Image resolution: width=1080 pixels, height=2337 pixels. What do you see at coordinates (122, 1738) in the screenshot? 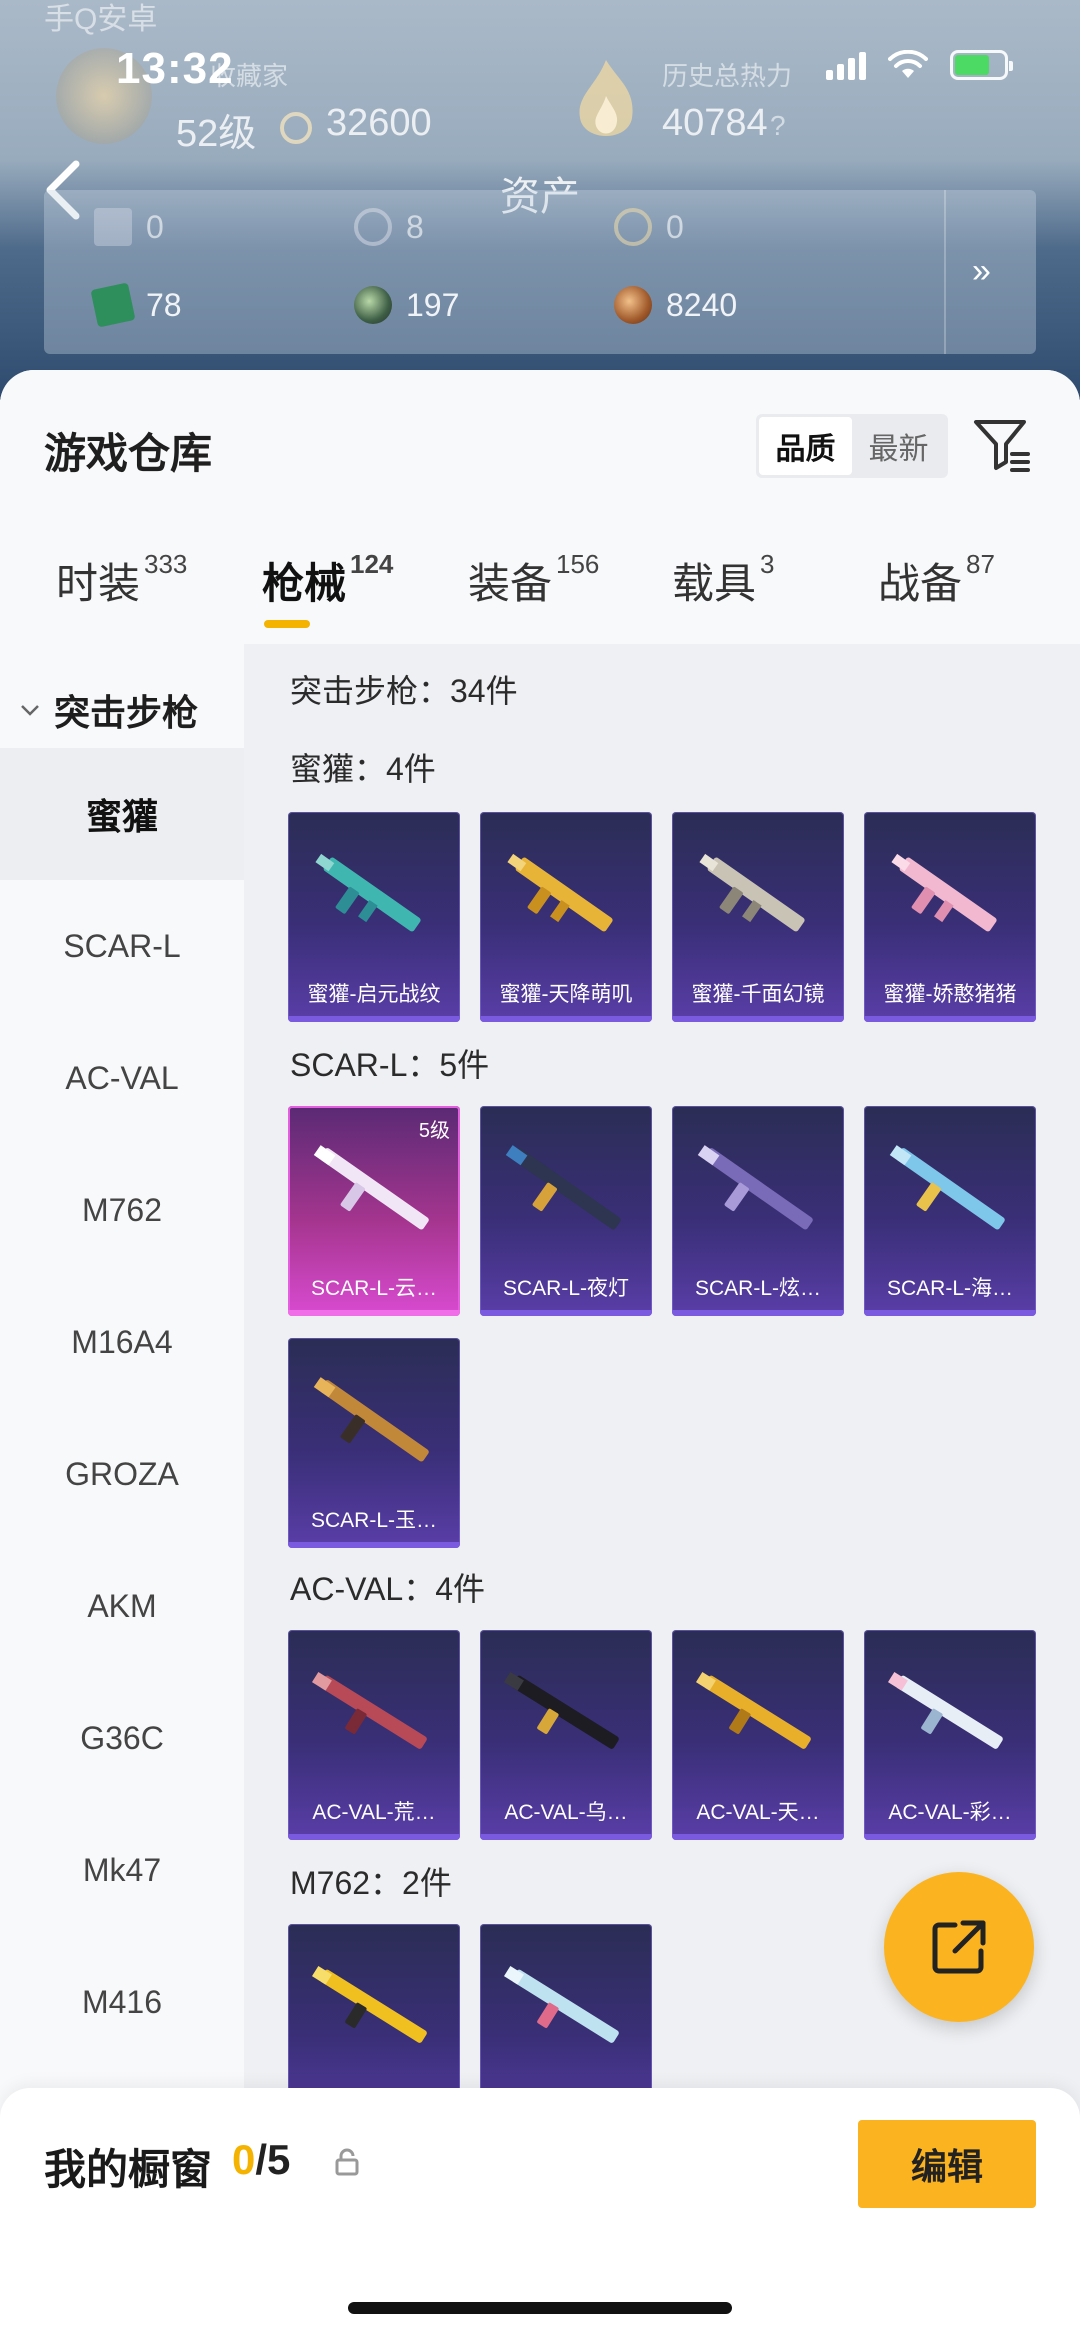
I see `category-item: G36C` at bounding box center [122, 1738].